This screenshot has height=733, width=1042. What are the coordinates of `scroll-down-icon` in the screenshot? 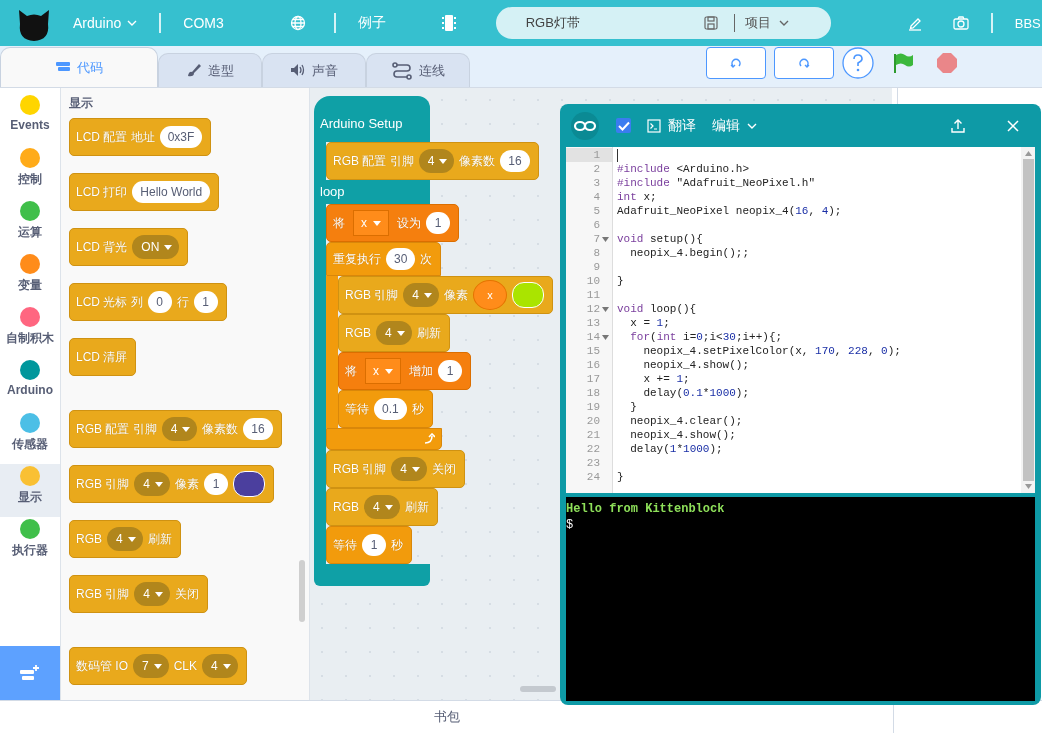 It's located at (1028, 486).